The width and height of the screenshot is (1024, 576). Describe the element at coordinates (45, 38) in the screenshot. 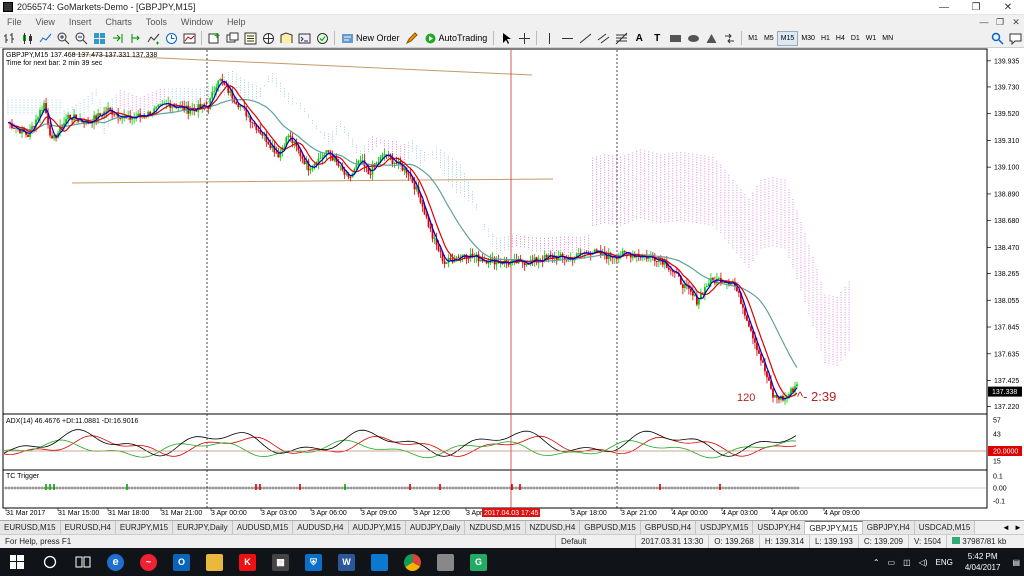

I see `line-chart-button` at that location.